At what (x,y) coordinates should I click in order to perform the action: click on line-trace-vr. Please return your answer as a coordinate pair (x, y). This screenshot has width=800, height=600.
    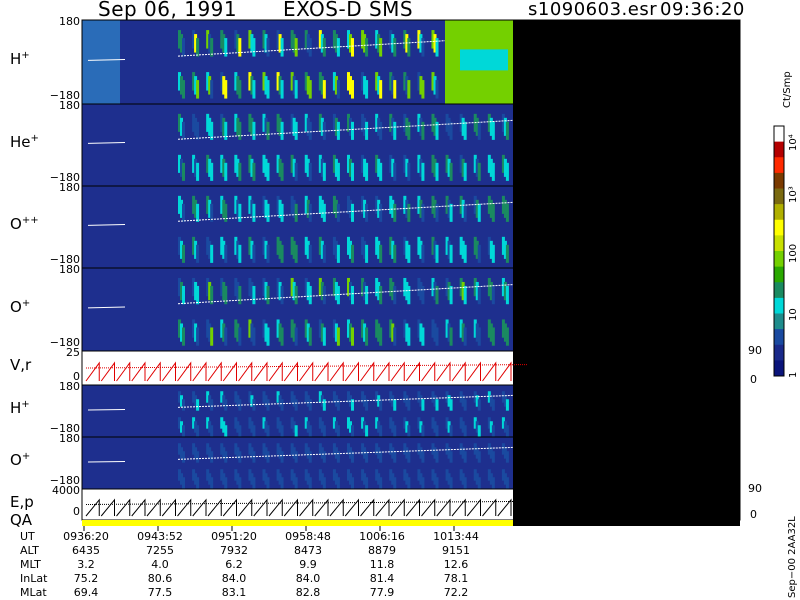
    Looking at the image, I should click on (298, 371).